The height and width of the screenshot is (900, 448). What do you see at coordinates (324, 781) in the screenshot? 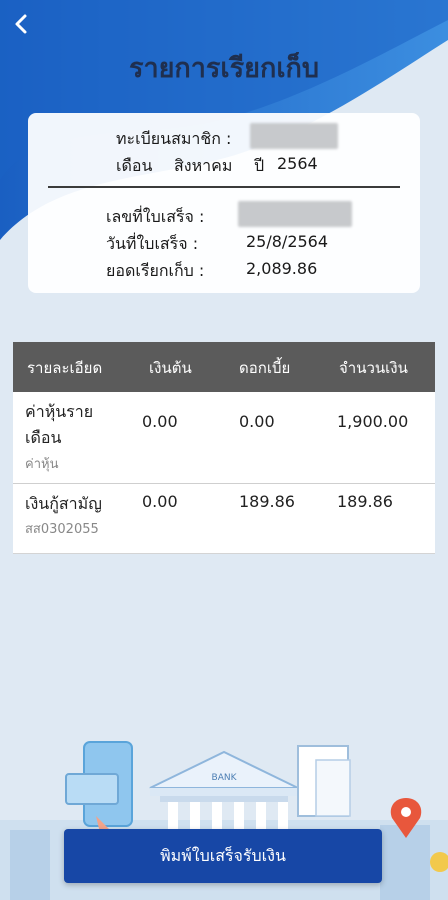
I see `documents-icon` at bounding box center [324, 781].